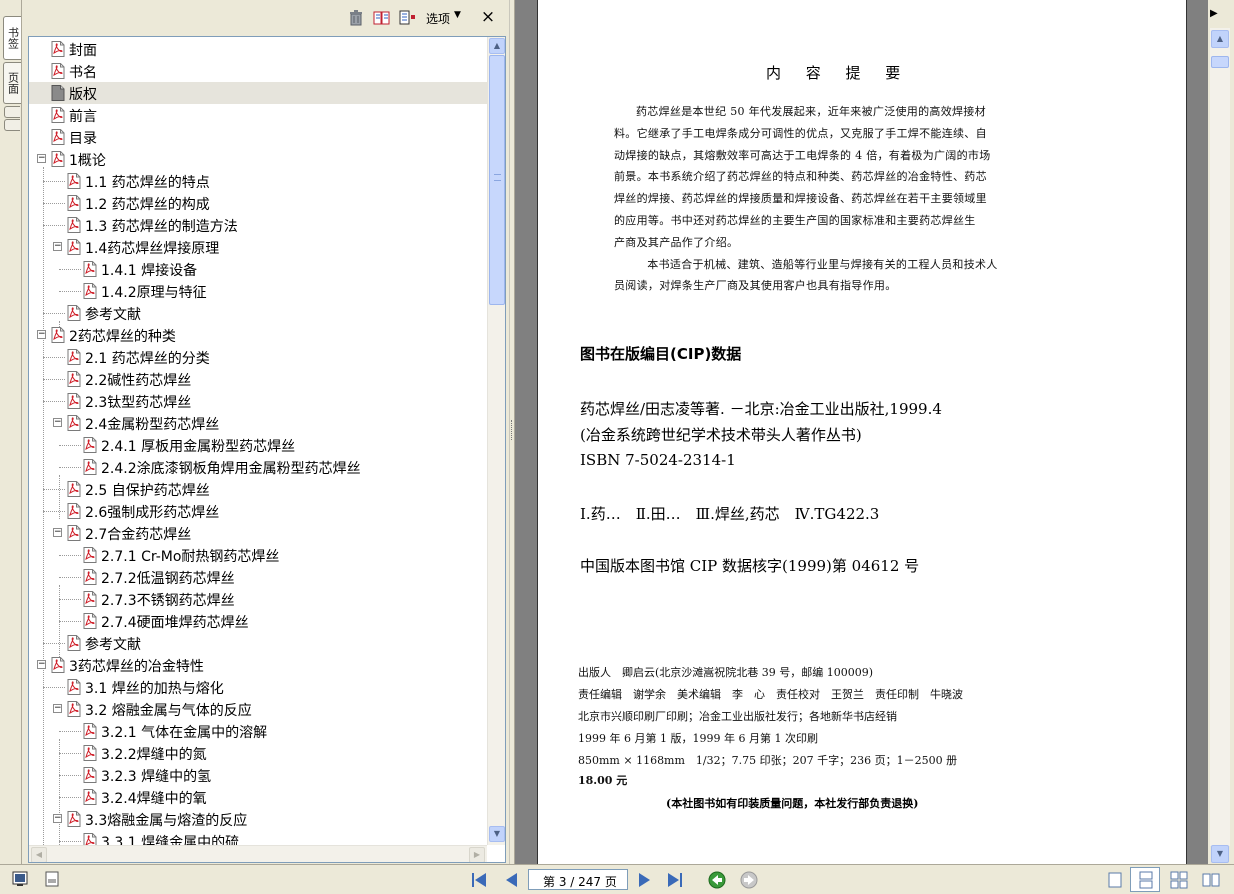 The width and height of the screenshot is (1234, 894). Describe the element at coordinates (258, 159) in the screenshot. I see `bookmark-item: − 1概论` at that location.